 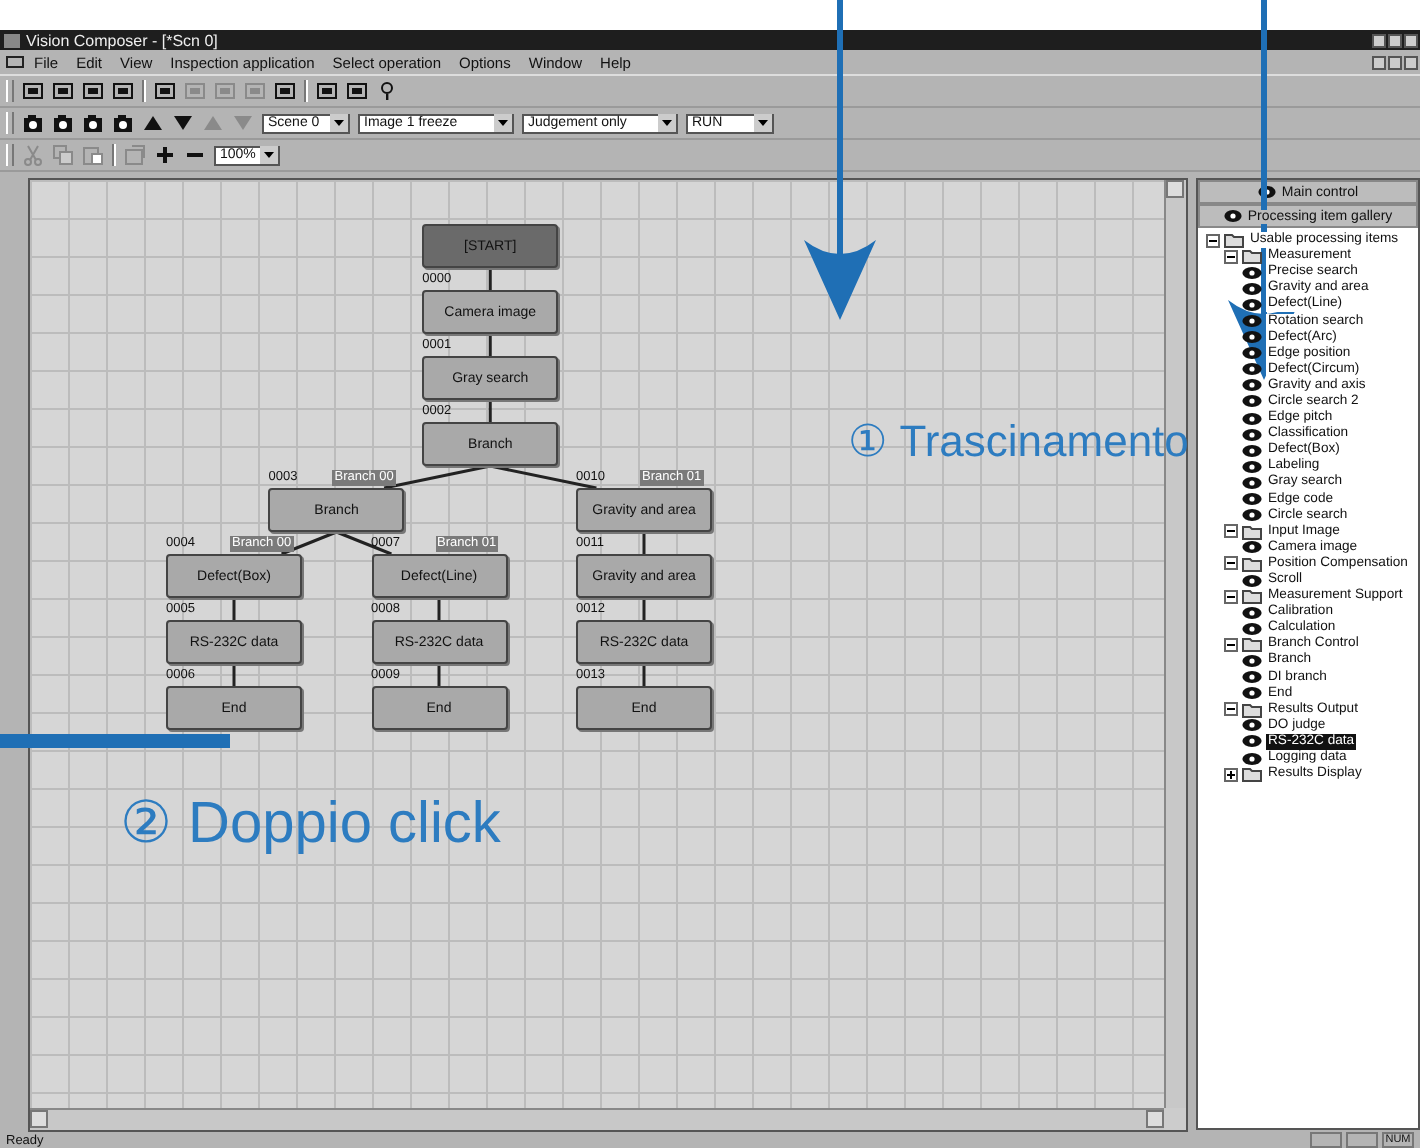 What do you see at coordinates (310, 824) in the screenshot?
I see `annotation-text: ② Doppio click` at bounding box center [310, 824].